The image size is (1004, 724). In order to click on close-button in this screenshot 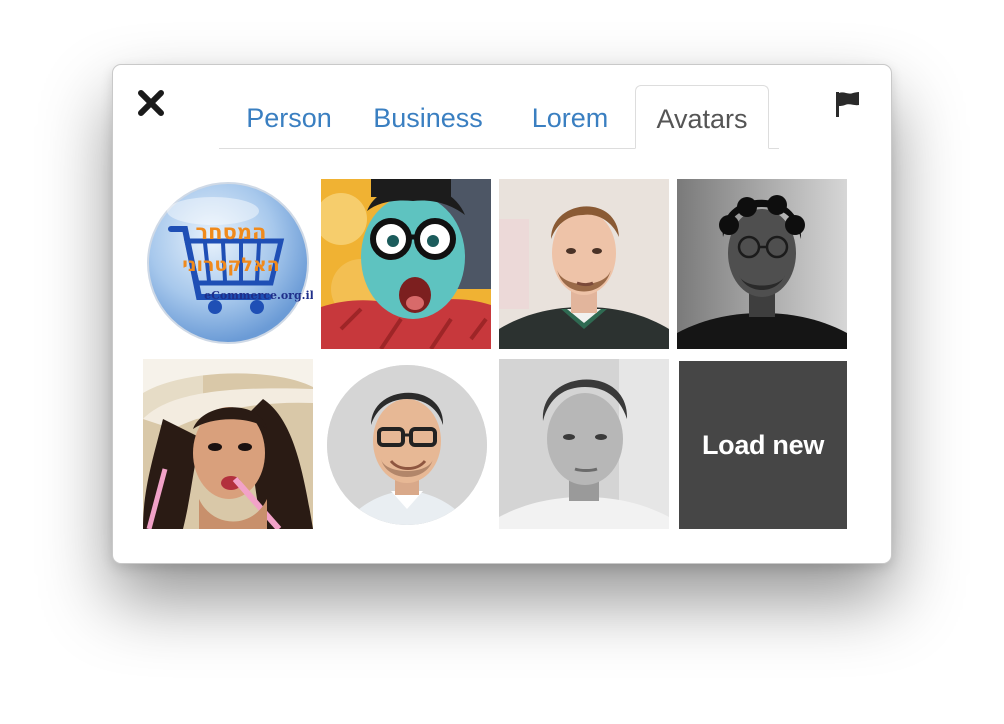, I will do `click(151, 103)`.